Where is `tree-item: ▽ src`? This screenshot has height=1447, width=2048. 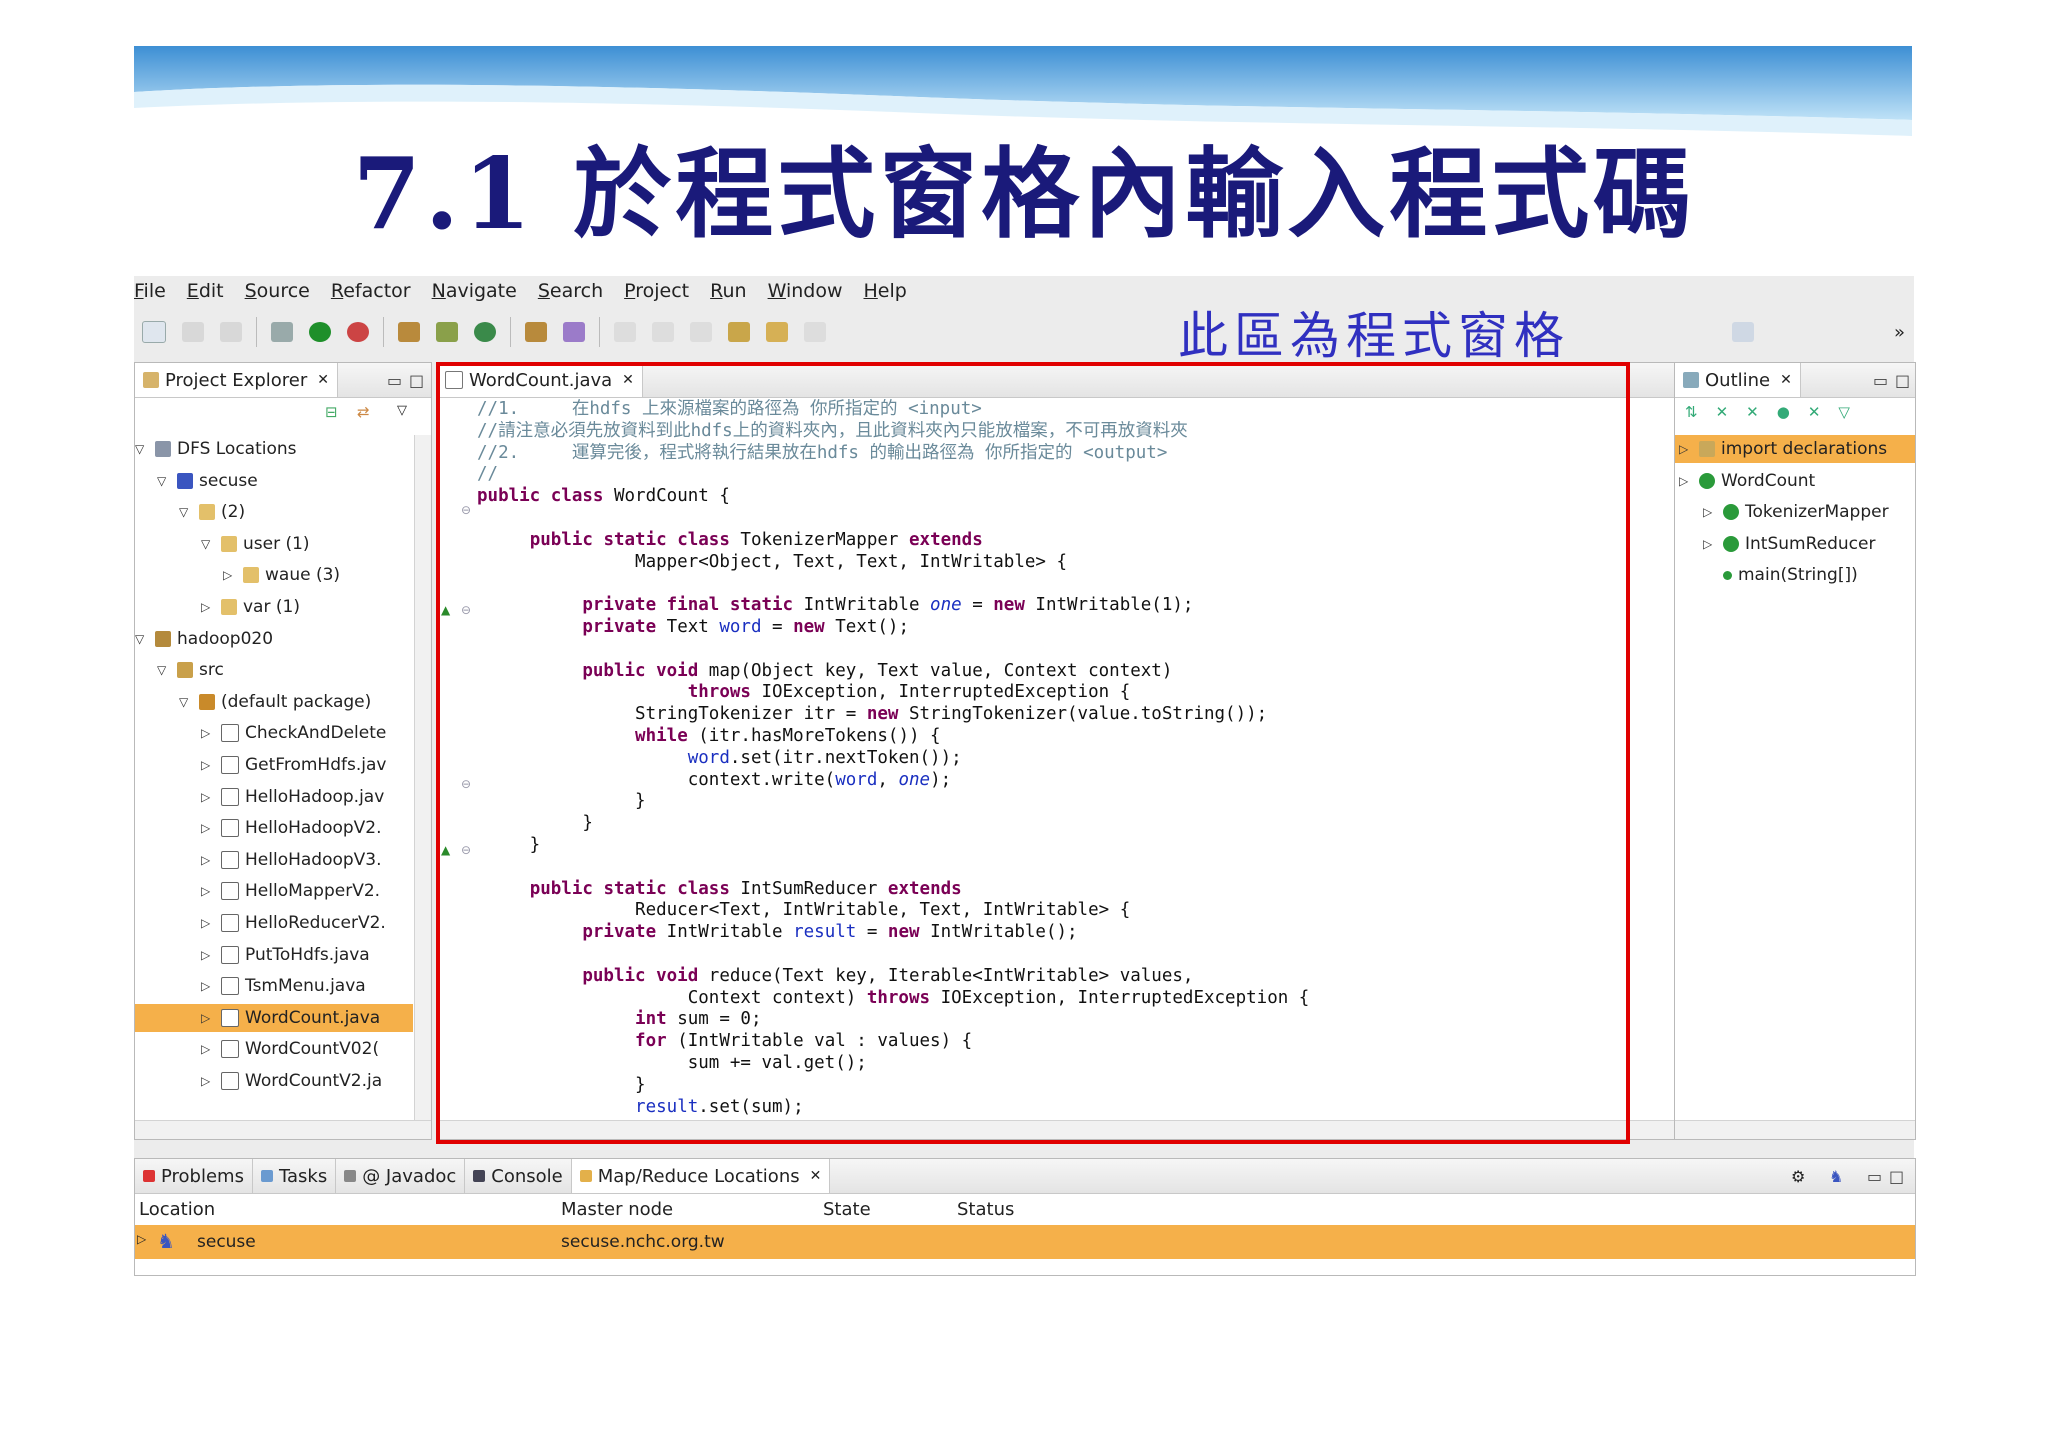
tree-item: ▽ src is located at coordinates (274, 670).